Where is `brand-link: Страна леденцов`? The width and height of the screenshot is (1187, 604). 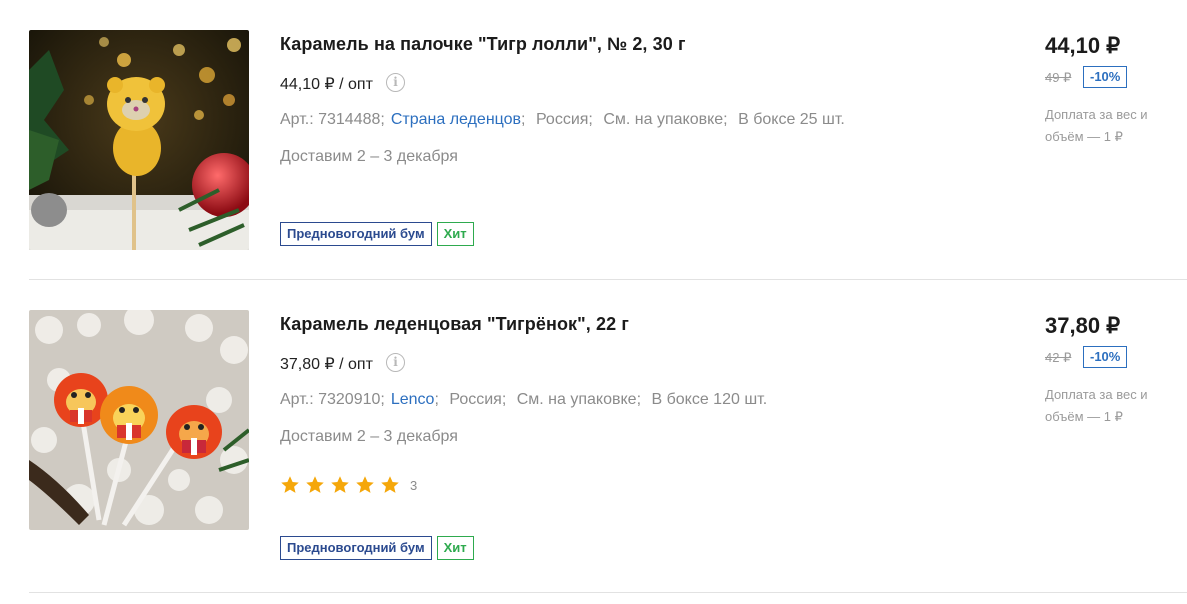 brand-link: Страна леденцов is located at coordinates (456, 119).